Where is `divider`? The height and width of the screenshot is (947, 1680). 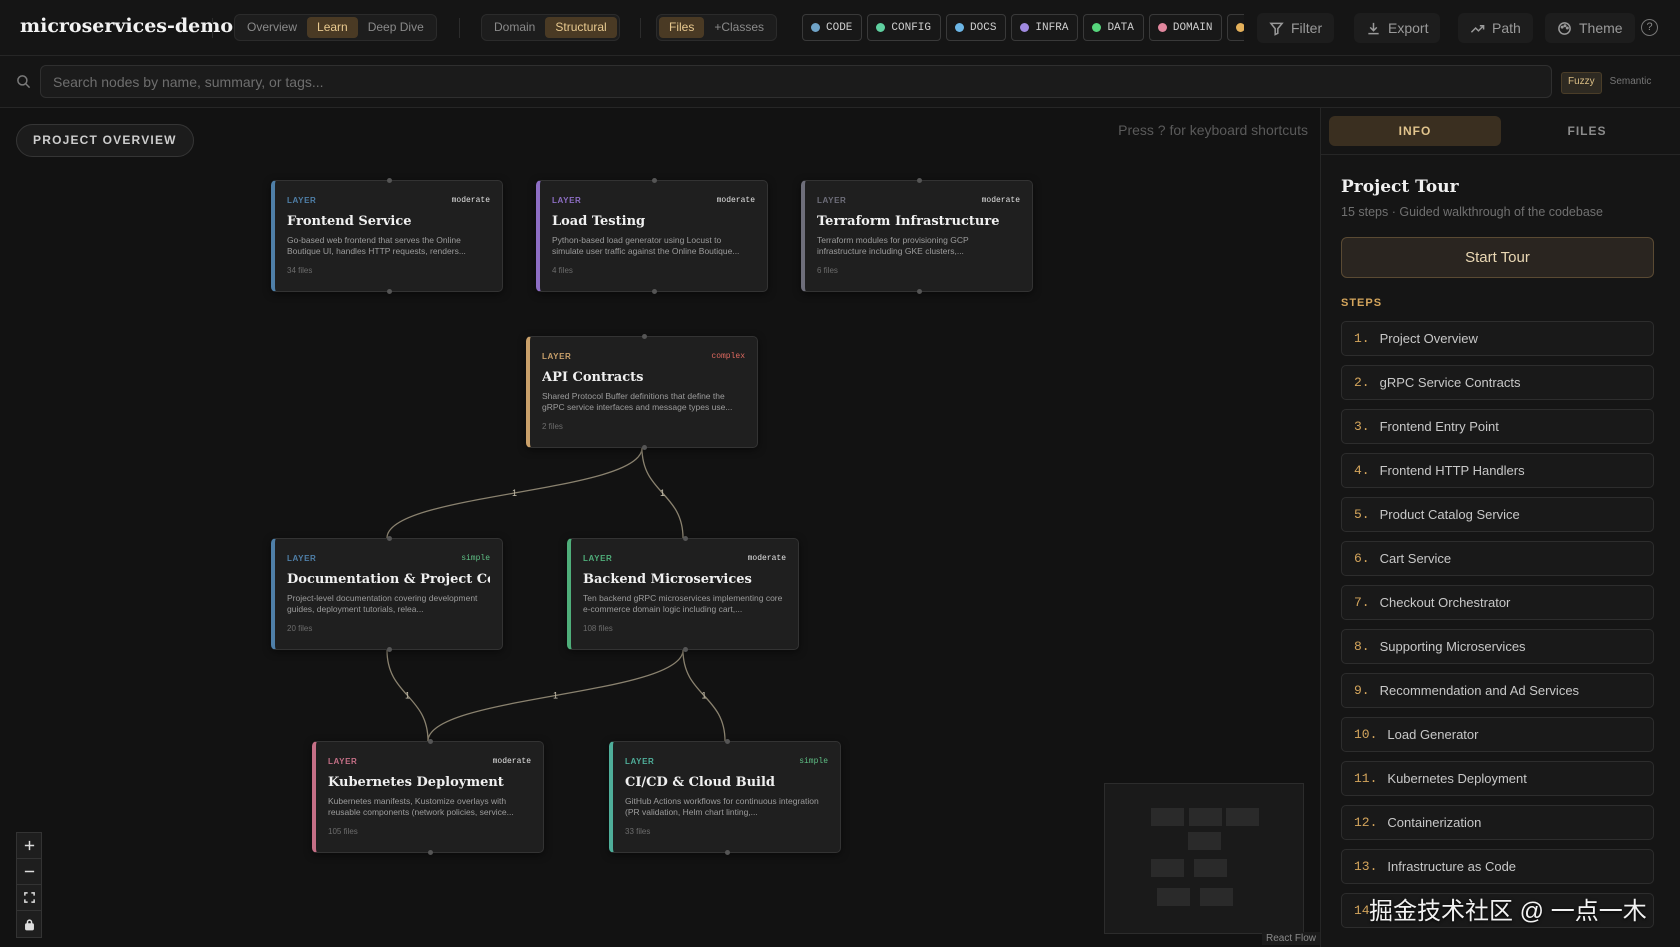 divider is located at coordinates (212, 28).